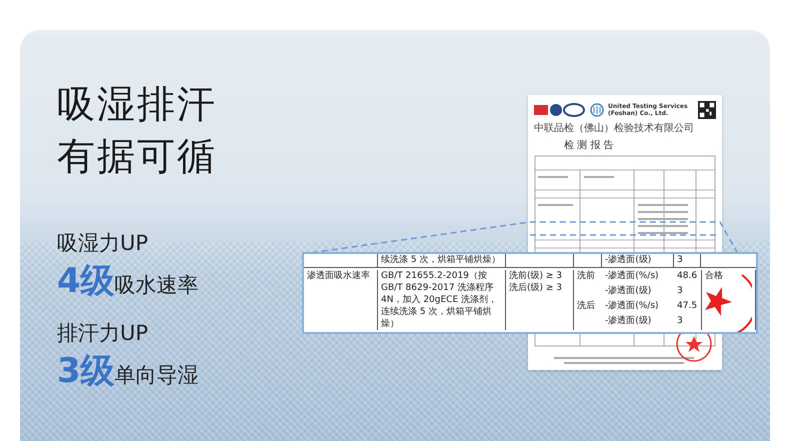 The height and width of the screenshot is (441, 790). Describe the element at coordinates (156, 375) in the screenshot. I see `feature-description: 单向导湿` at that location.